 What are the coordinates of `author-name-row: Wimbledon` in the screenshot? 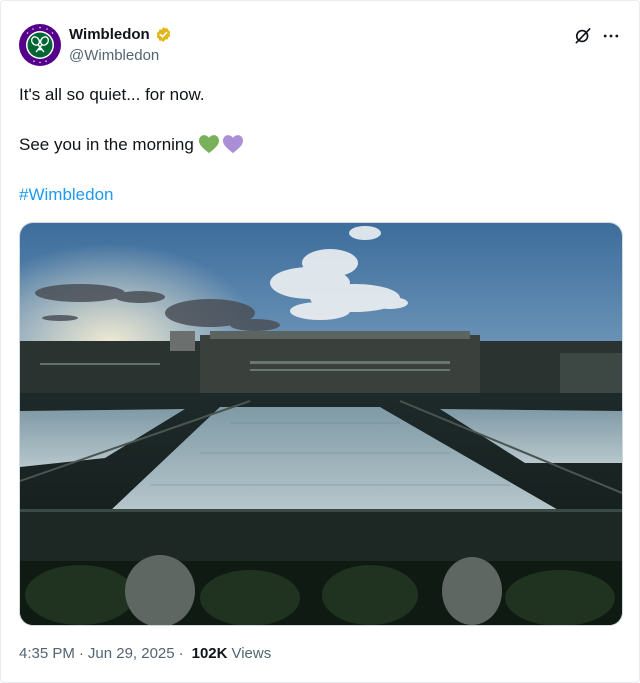 It's located at (120, 34).